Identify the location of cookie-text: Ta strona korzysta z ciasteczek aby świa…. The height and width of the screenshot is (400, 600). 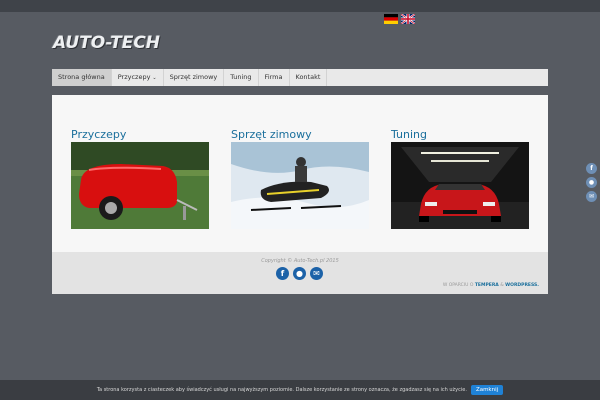
(281, 390).